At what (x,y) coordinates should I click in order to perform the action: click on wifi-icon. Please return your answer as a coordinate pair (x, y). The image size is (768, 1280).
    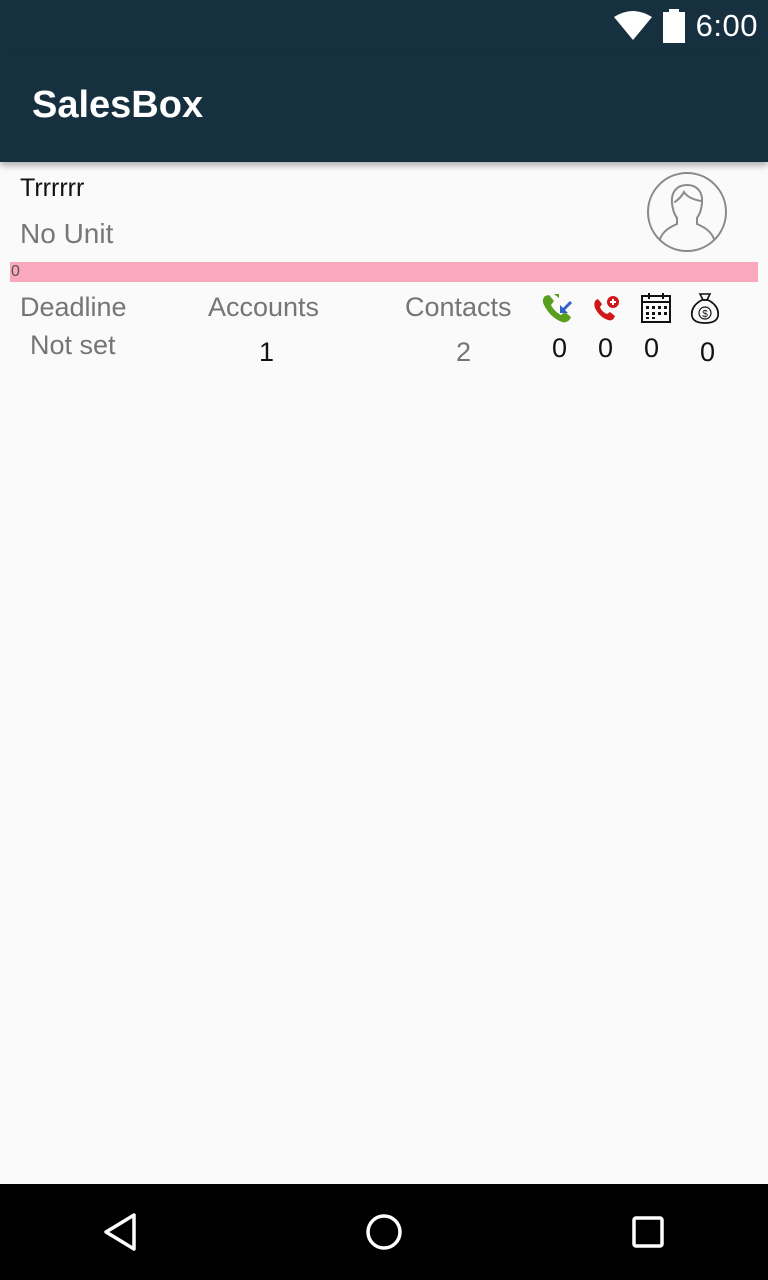
    Looking at the image, I should click on (632, 25).